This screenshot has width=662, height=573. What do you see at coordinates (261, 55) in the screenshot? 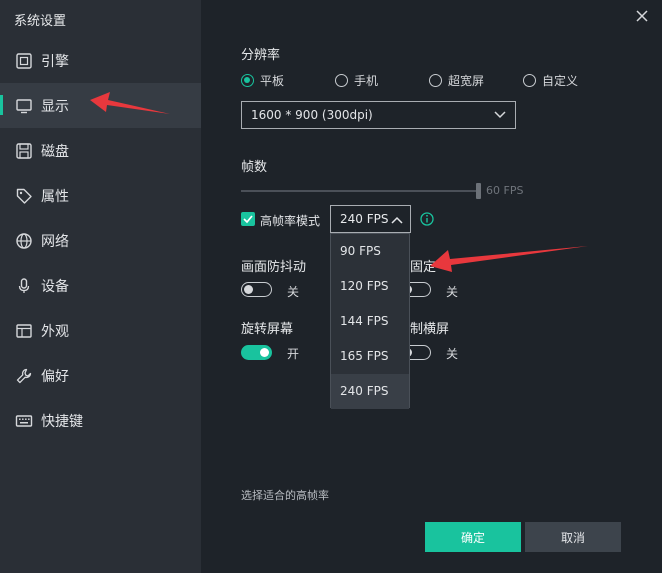
I see `resolution-title: 分辨率` at bounding box center [261, 55].